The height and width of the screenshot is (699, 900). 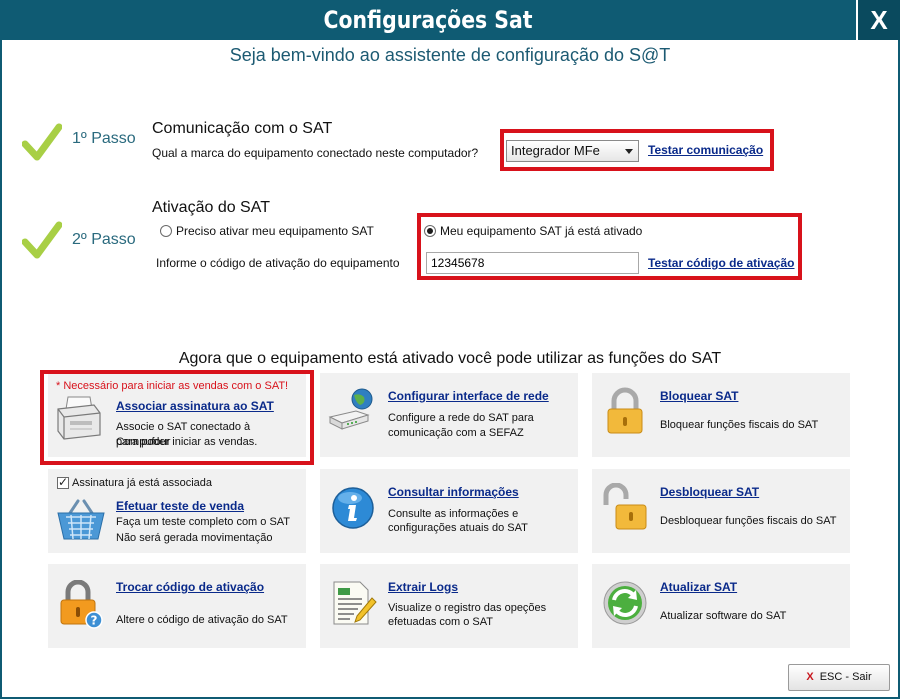 I want to click on extract-logs-desc-2: efetuadas com o SAT, so click(x=440, y=622).